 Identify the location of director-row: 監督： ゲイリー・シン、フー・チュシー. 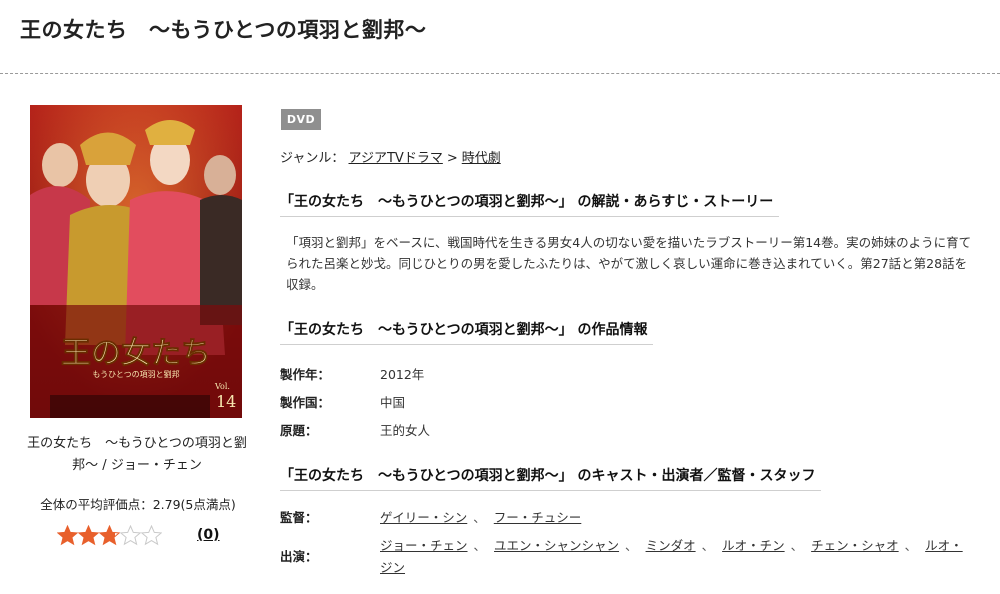
(635, 518).